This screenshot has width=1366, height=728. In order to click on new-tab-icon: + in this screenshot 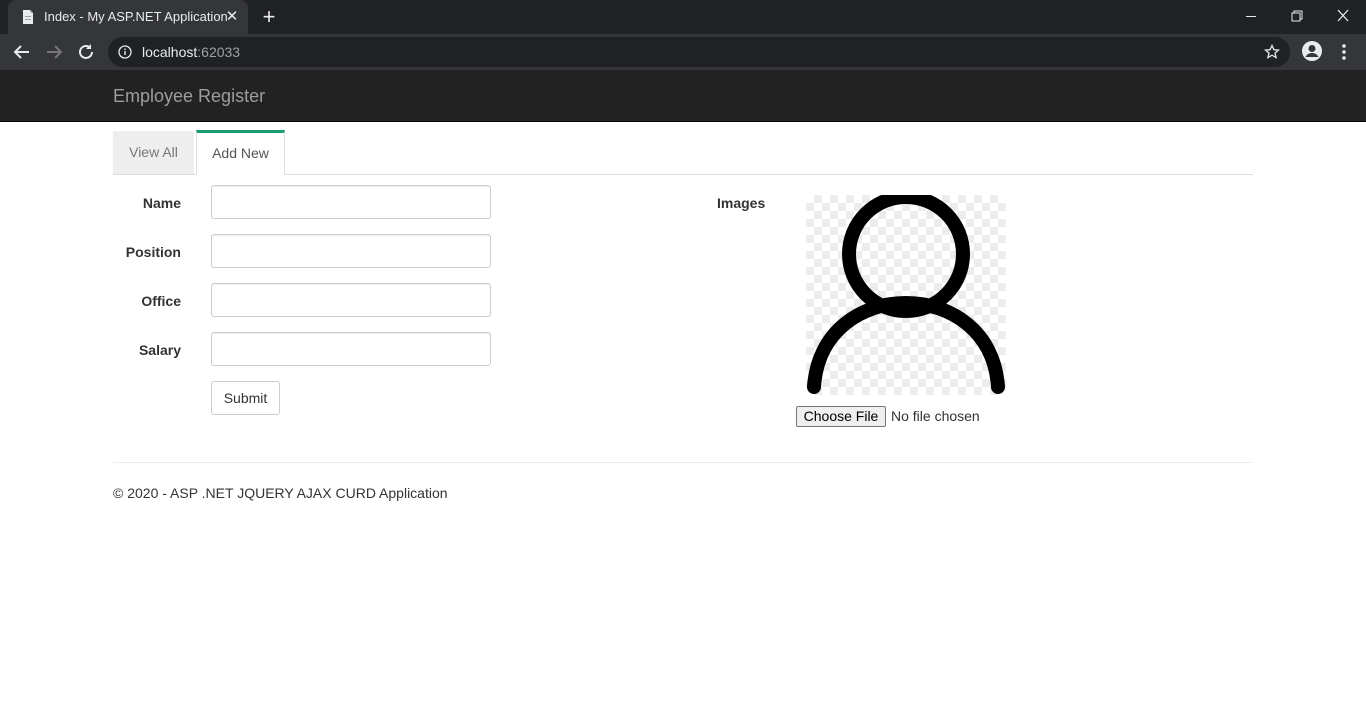, I will do `click(269, 17)`.